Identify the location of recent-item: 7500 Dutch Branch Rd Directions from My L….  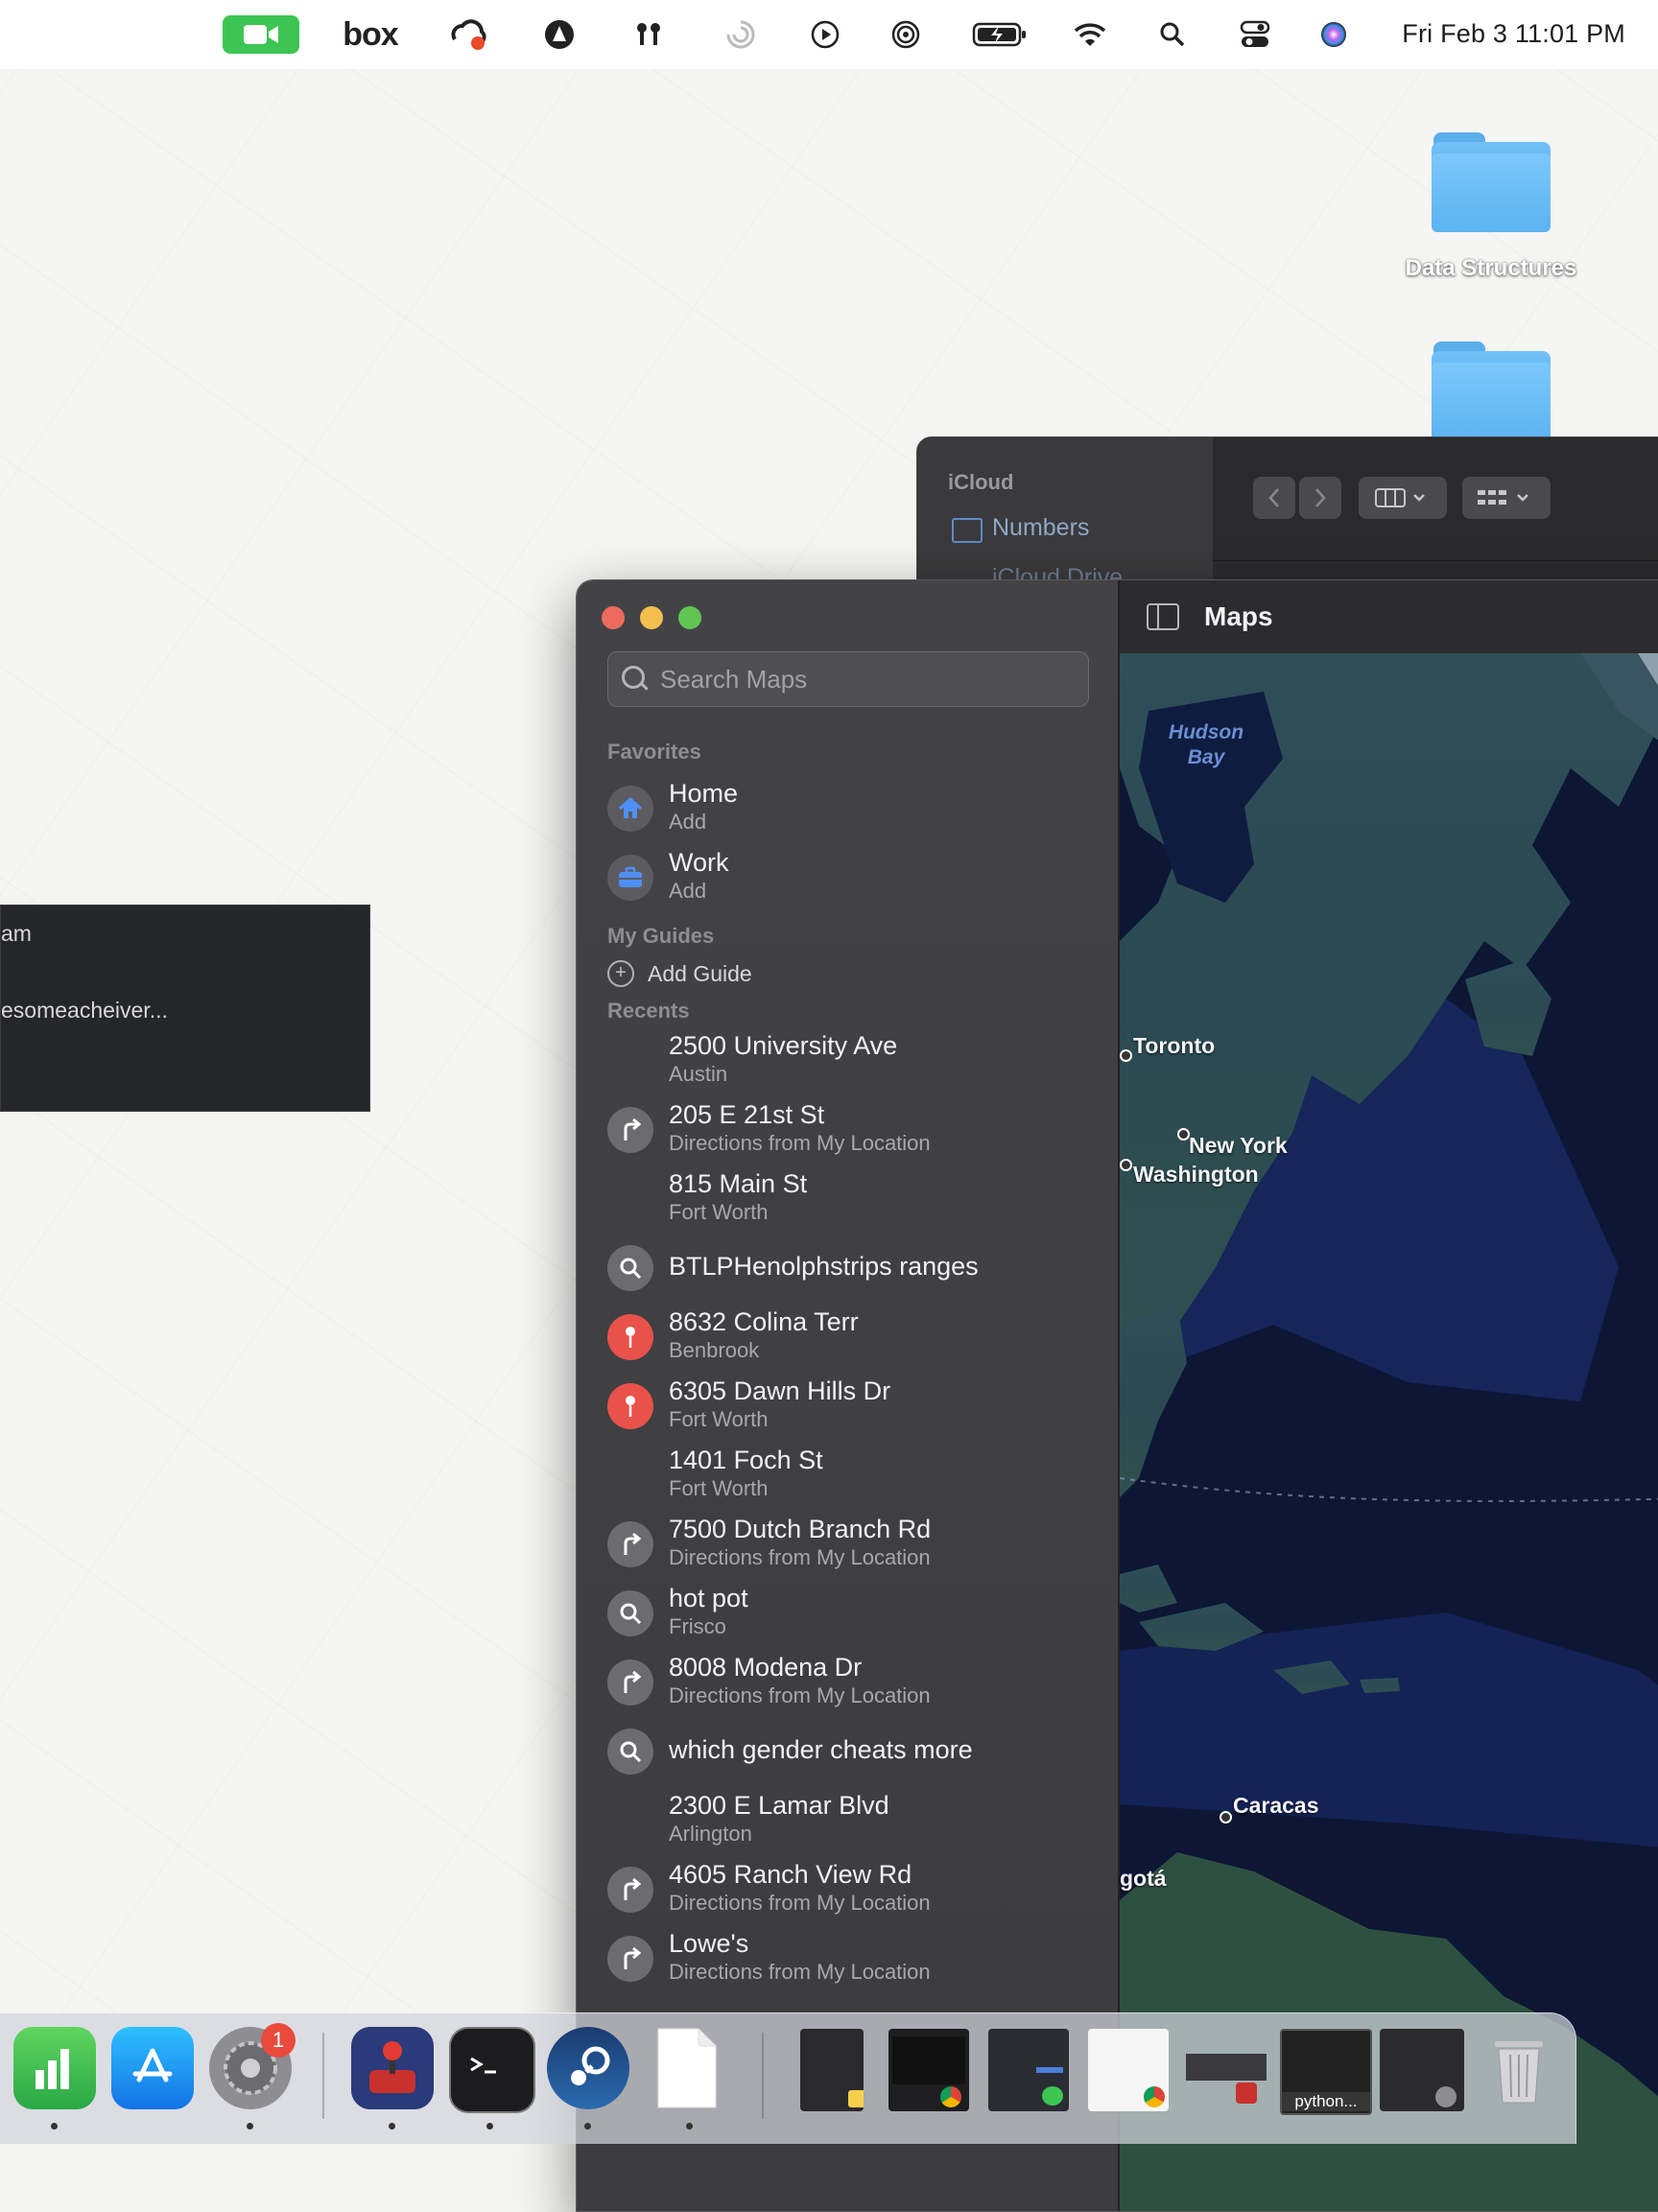
(847, 1544).